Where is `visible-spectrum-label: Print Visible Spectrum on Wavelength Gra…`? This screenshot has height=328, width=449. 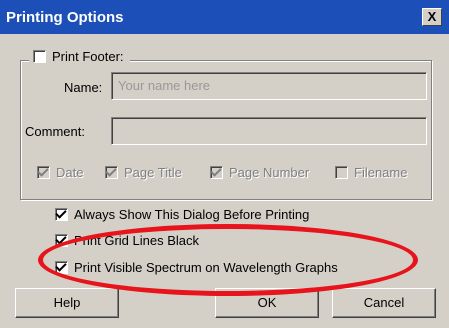
visible-spectrum-label: Print Visible Spectrum on Wavelength Gra… is located at coordinates (206, 268).